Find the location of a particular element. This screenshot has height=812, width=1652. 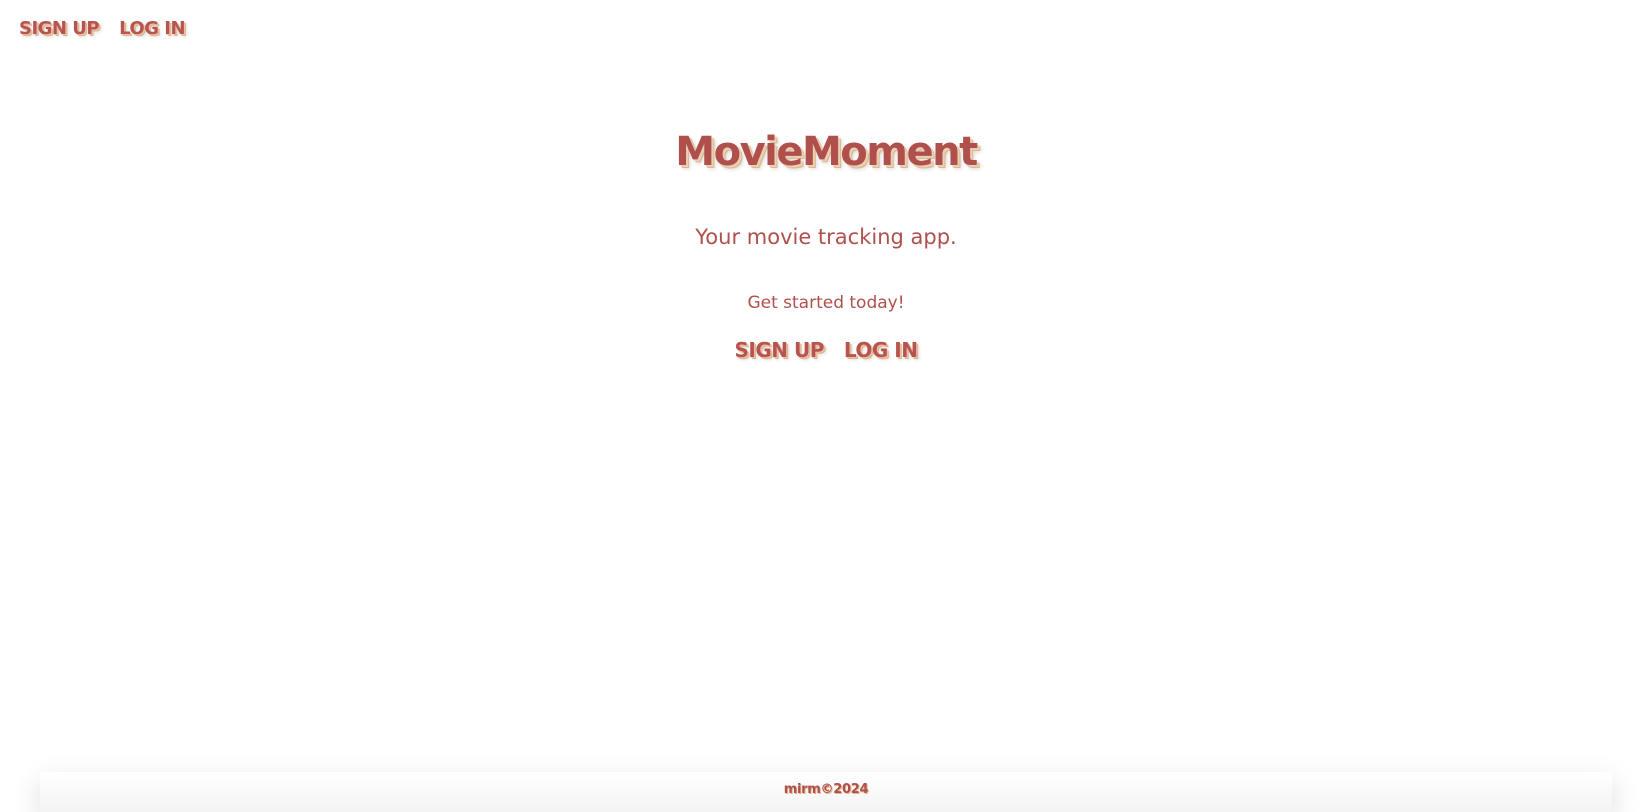

signup-link: SIGN UP is located at coordinates (59, 28).